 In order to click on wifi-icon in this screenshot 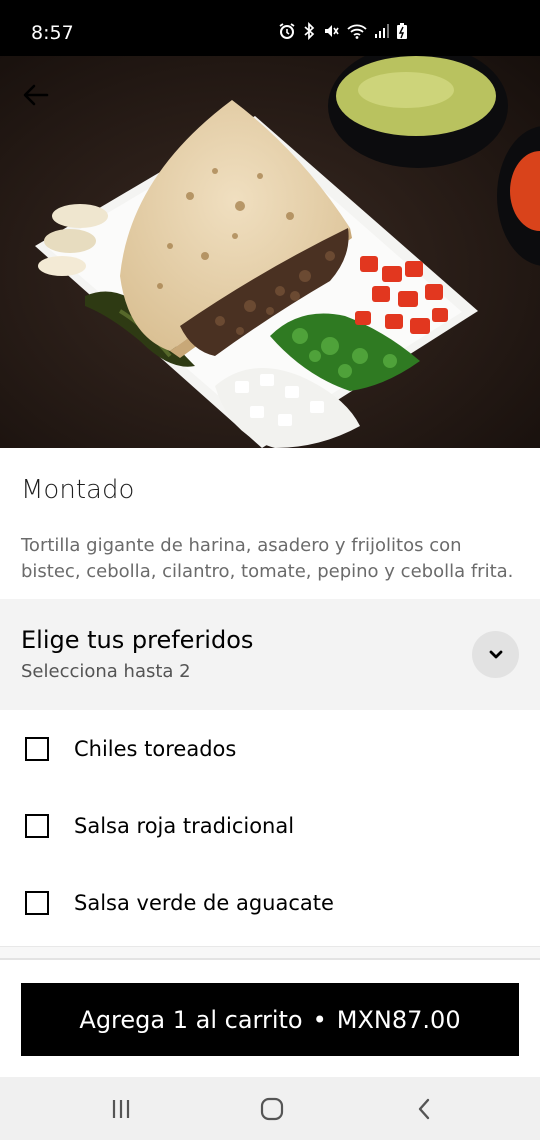, I will do `click(357, 31)`.